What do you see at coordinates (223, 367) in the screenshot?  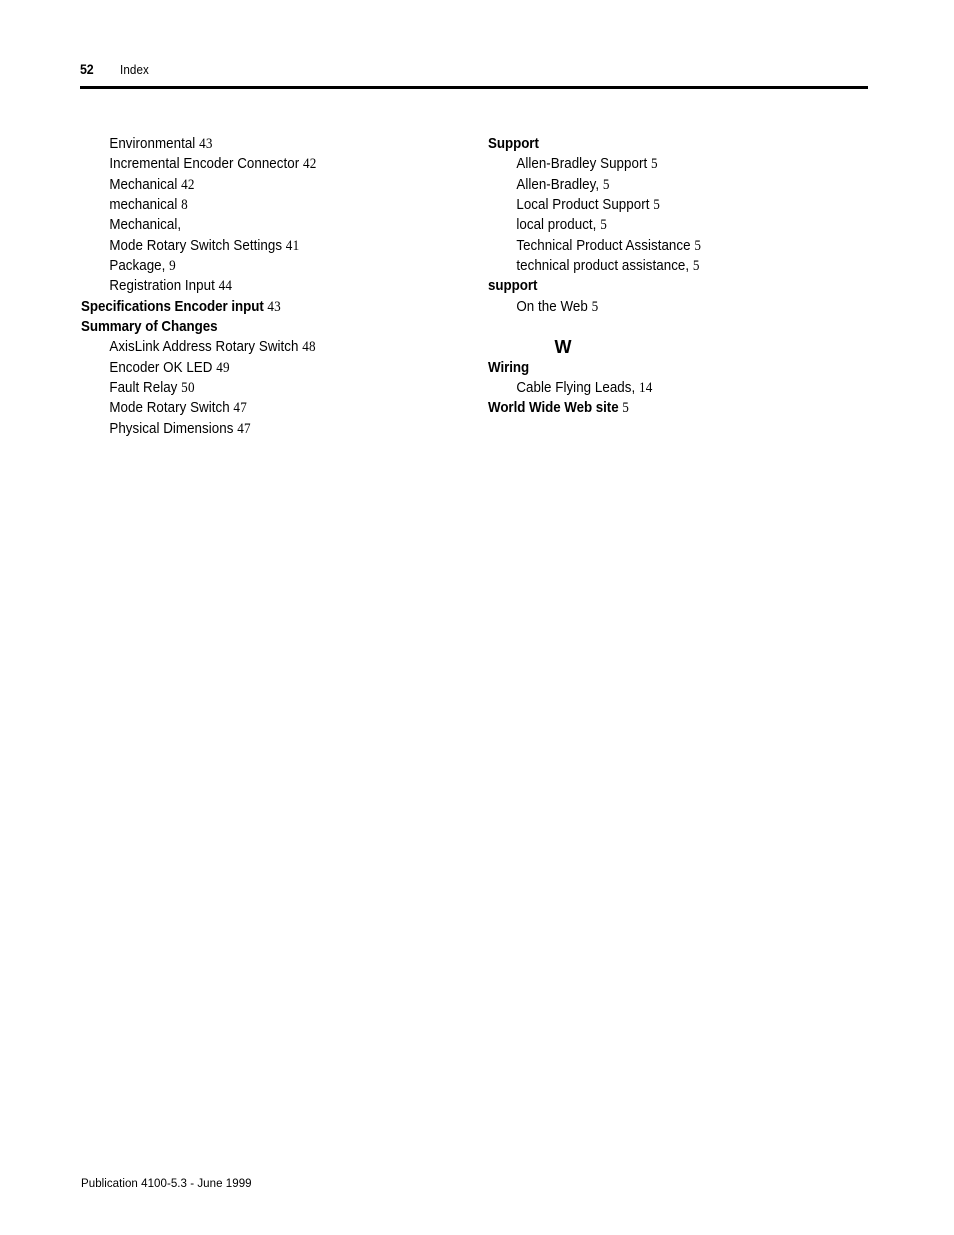 I see `index-entry-page-number: 49` at bounding box center [223, 367].